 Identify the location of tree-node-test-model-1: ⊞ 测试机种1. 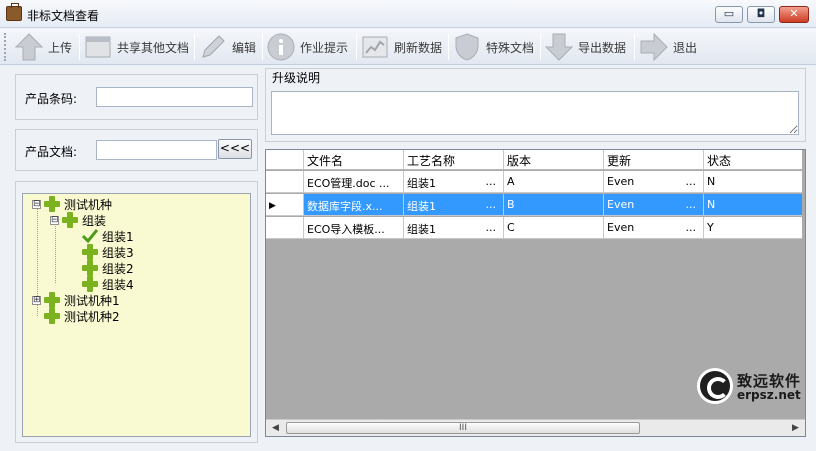
(76, 300).